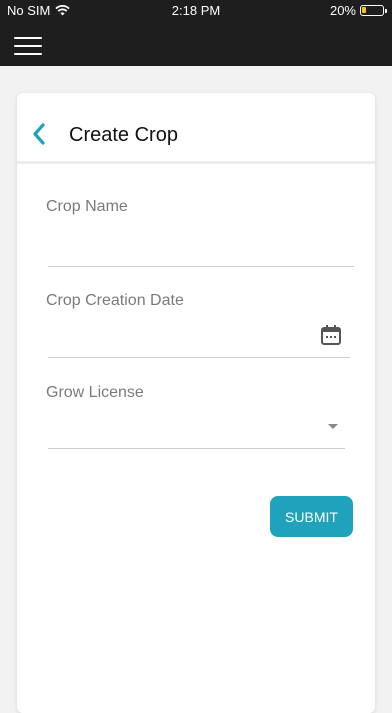 Image resolution: width=392 pixels, height=713 pixels. I want to click on dropdown-caret-icon, so click(333, 426).